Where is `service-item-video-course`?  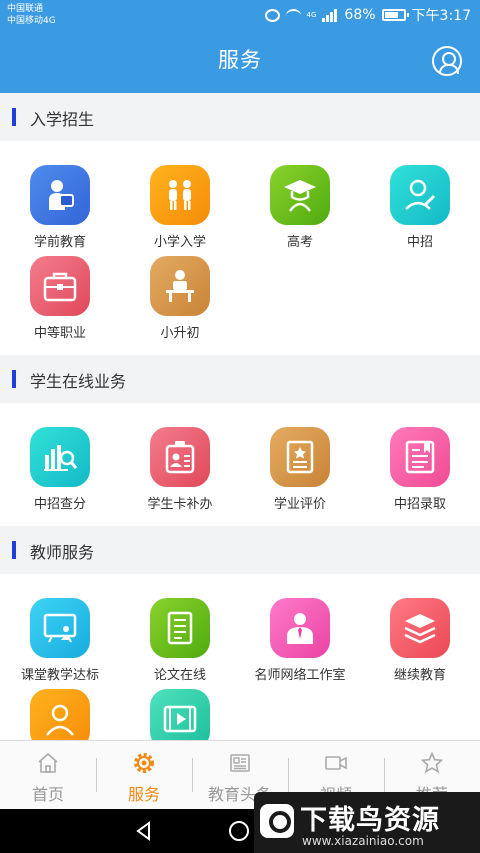
service-item-video-course is located at coordinates (180, 714).